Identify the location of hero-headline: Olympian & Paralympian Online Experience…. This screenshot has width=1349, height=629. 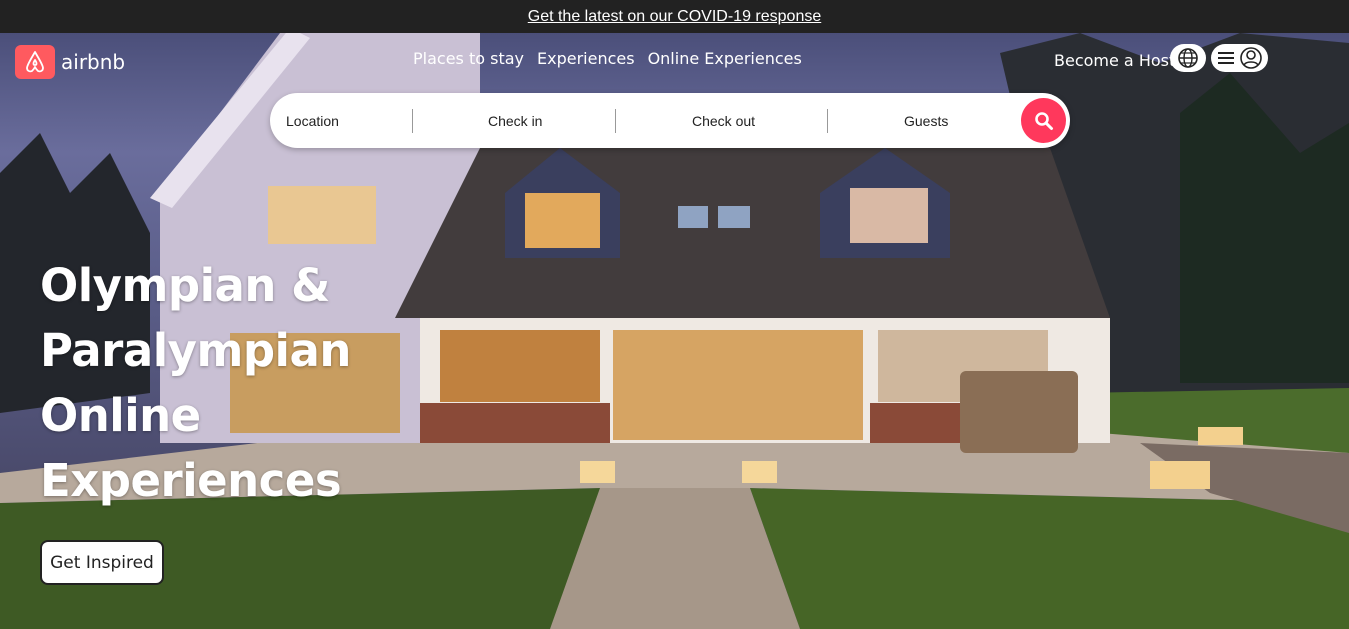
(220, 383).